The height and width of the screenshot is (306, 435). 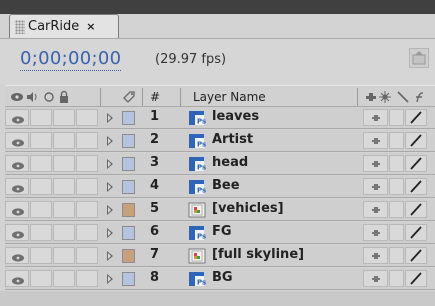 What do you see at coordinates (155, 97) in the screenshot?
I see `number-header: #` at bounding box center [155, 97].